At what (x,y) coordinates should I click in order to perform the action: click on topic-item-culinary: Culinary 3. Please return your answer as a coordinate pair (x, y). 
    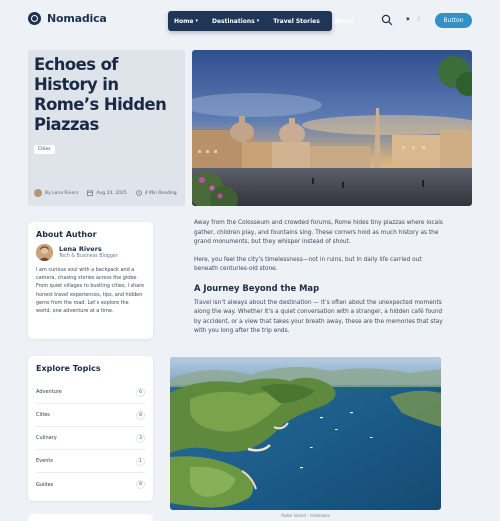
    Looking at the image, I should click on (90, 438).